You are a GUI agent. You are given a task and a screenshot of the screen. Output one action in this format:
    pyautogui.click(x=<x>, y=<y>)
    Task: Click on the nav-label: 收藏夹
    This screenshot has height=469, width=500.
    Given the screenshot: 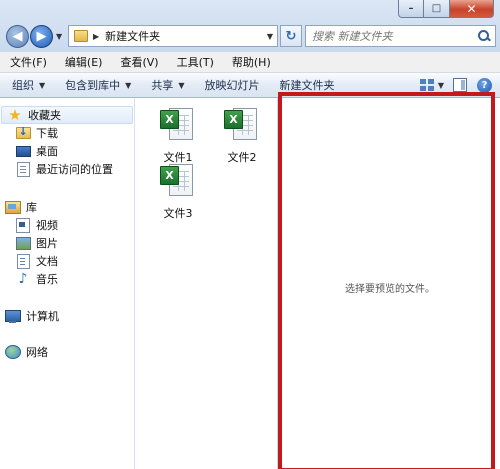 What is the action you would take?
    pyautogui.click(x=44, y=115)
    